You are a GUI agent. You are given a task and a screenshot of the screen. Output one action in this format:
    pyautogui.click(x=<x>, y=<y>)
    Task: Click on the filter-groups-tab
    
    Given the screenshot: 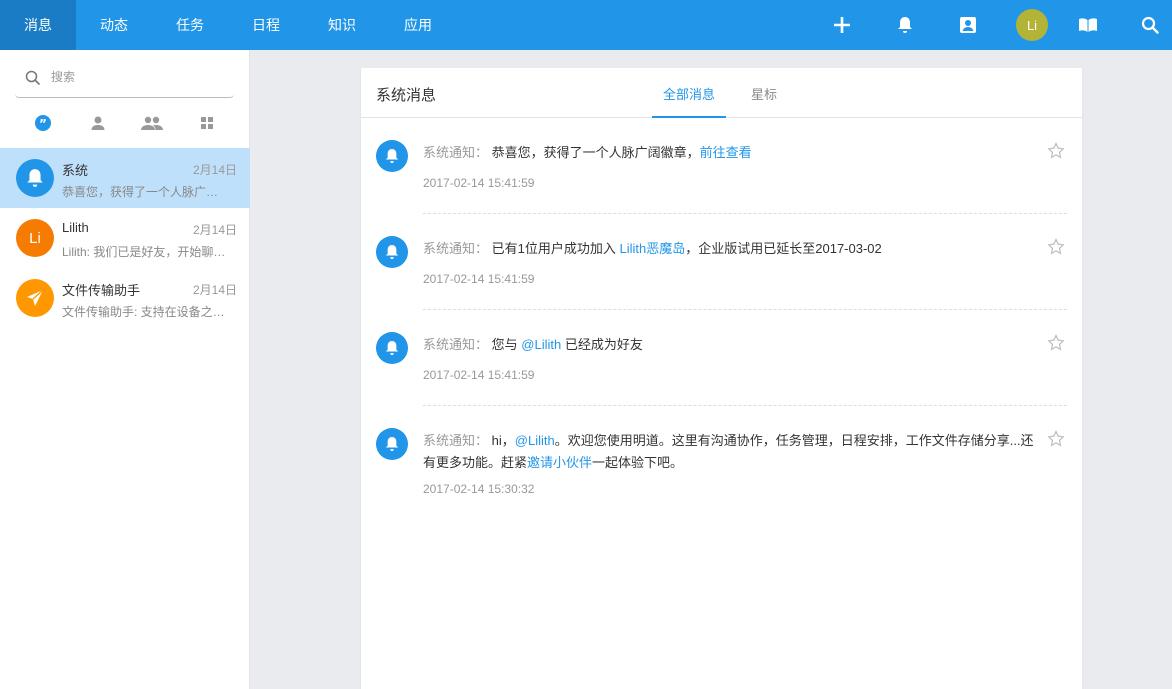 What is the action you would take?
    pyautogui.click(x=152, y=123)
    